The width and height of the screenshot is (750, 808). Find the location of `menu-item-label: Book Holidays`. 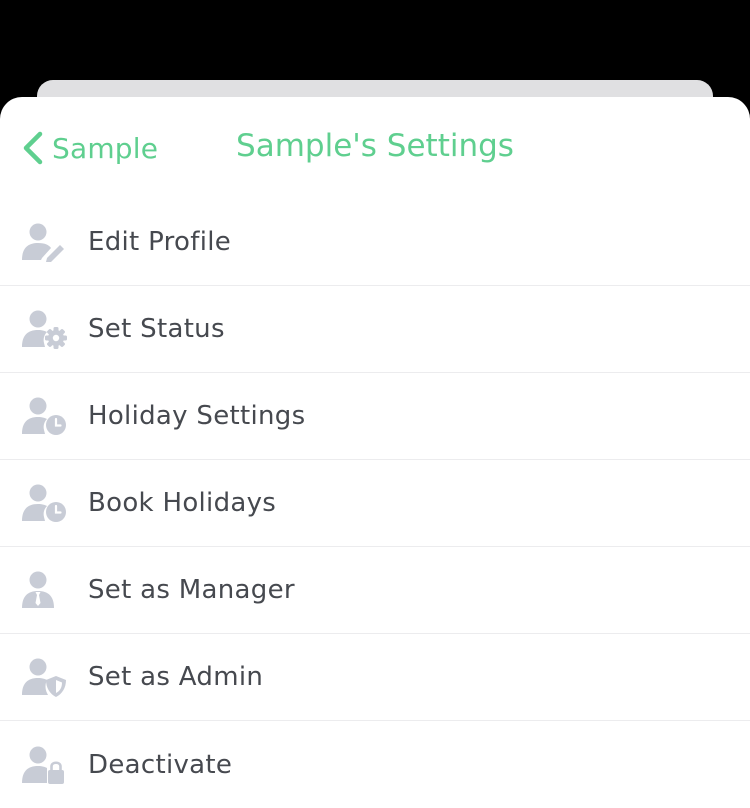

menu-item-label: Book Holidays is located at coordinates (182, 503).